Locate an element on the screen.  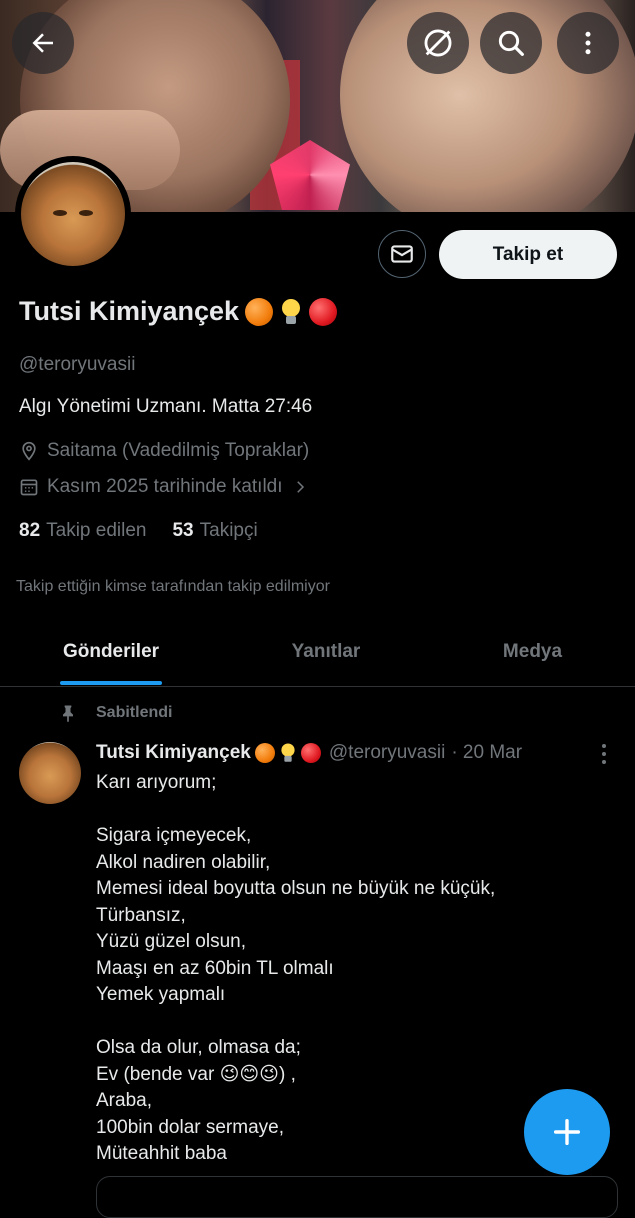
location-text: Saitama (Vadedilmiş Topraklar) is located at coordinates (178, 450).